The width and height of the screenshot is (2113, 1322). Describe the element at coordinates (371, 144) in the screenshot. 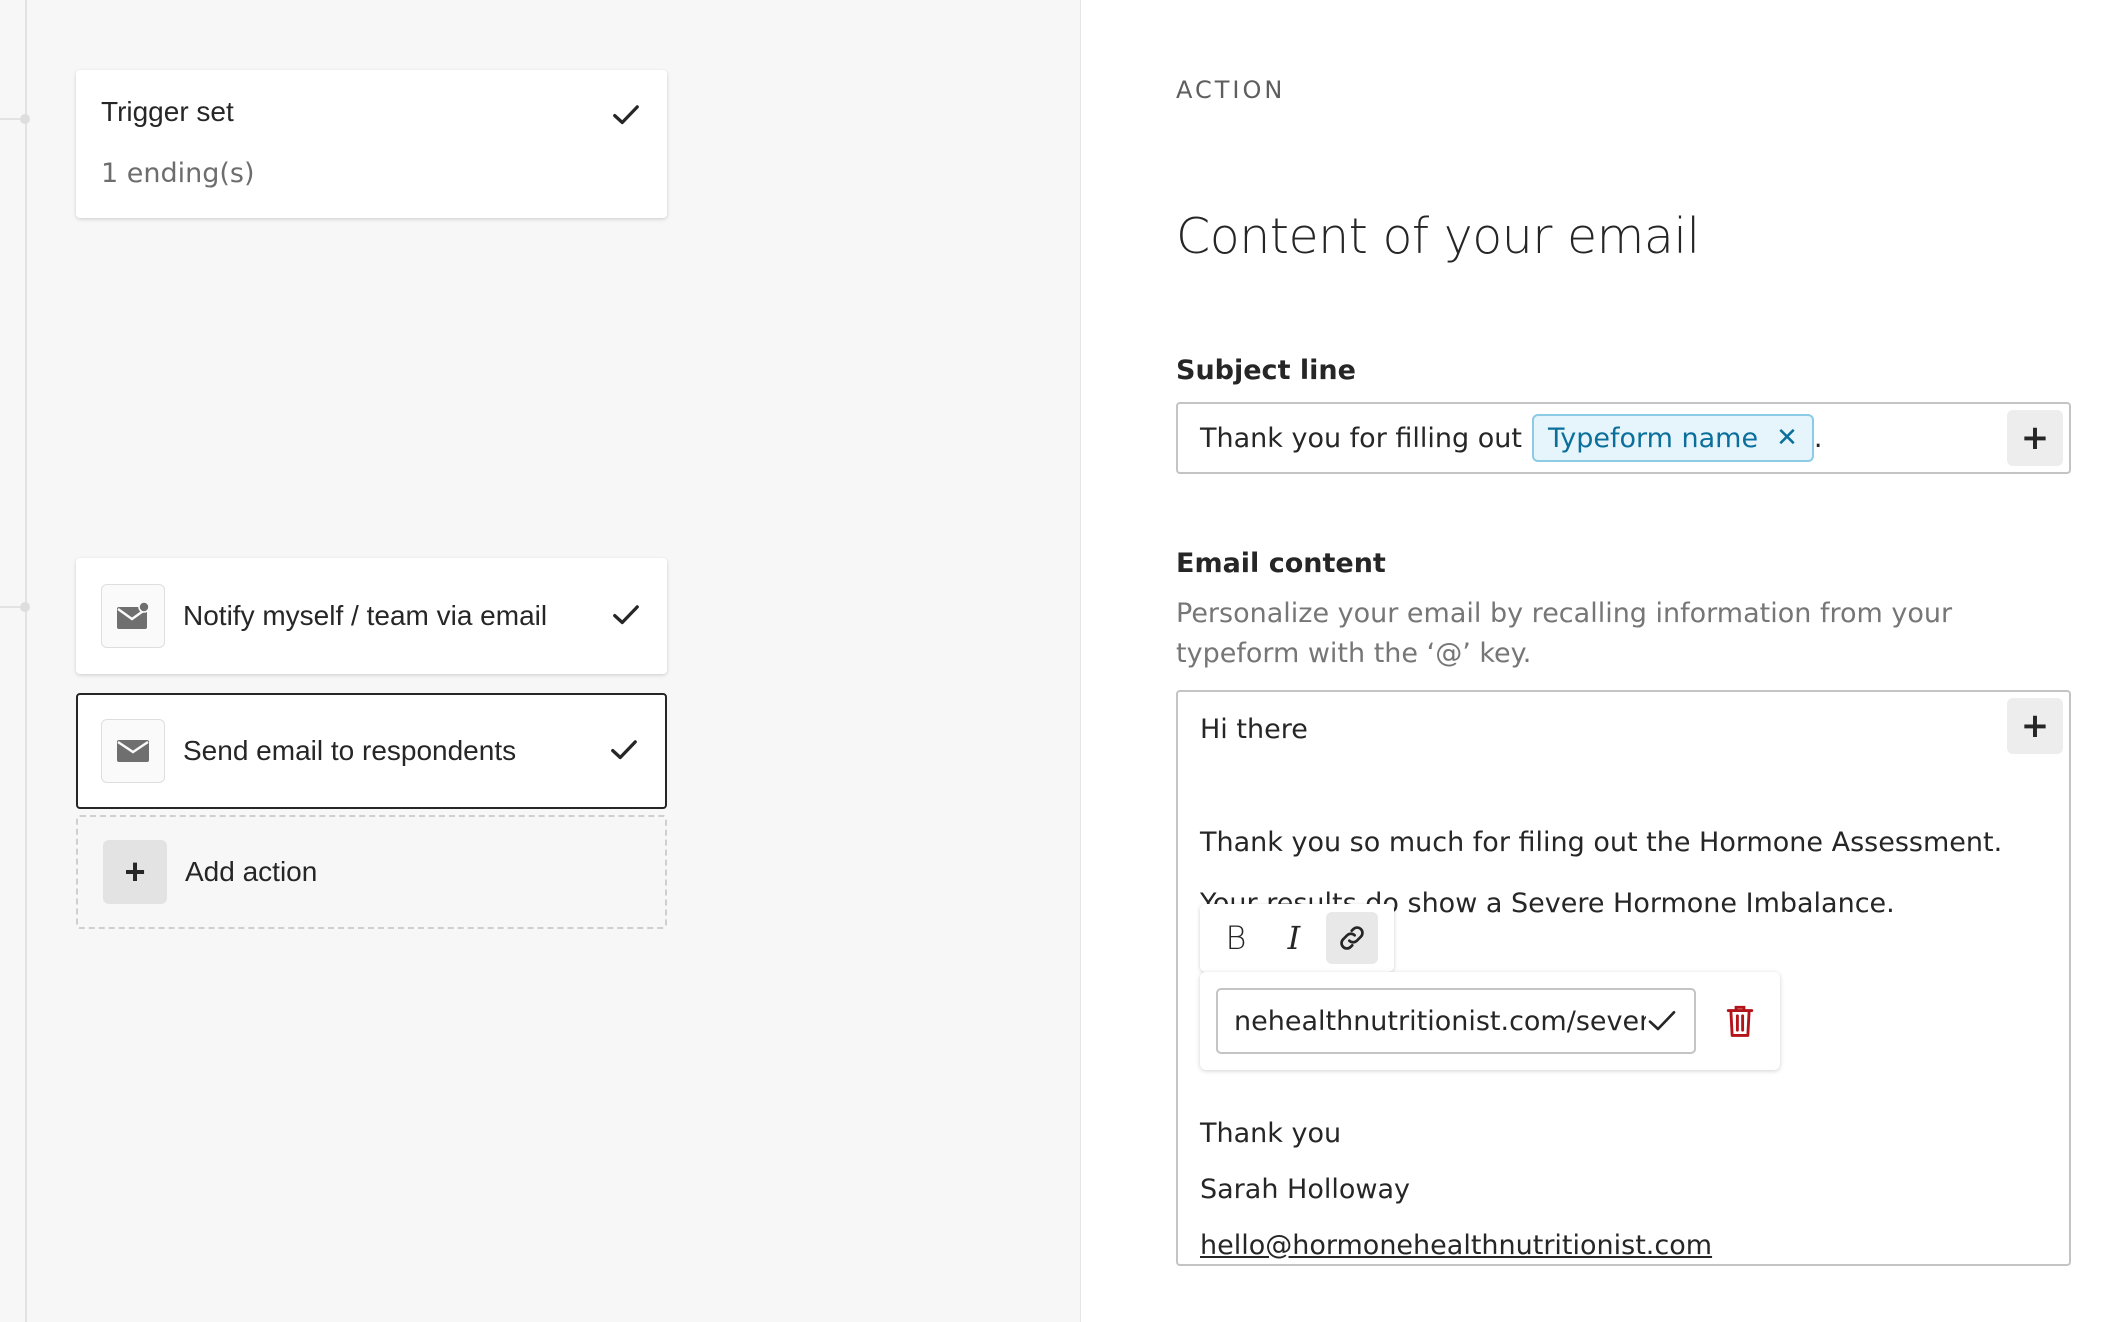

I see `trigger-card: Trigger set 1 ending(s)` at that location.